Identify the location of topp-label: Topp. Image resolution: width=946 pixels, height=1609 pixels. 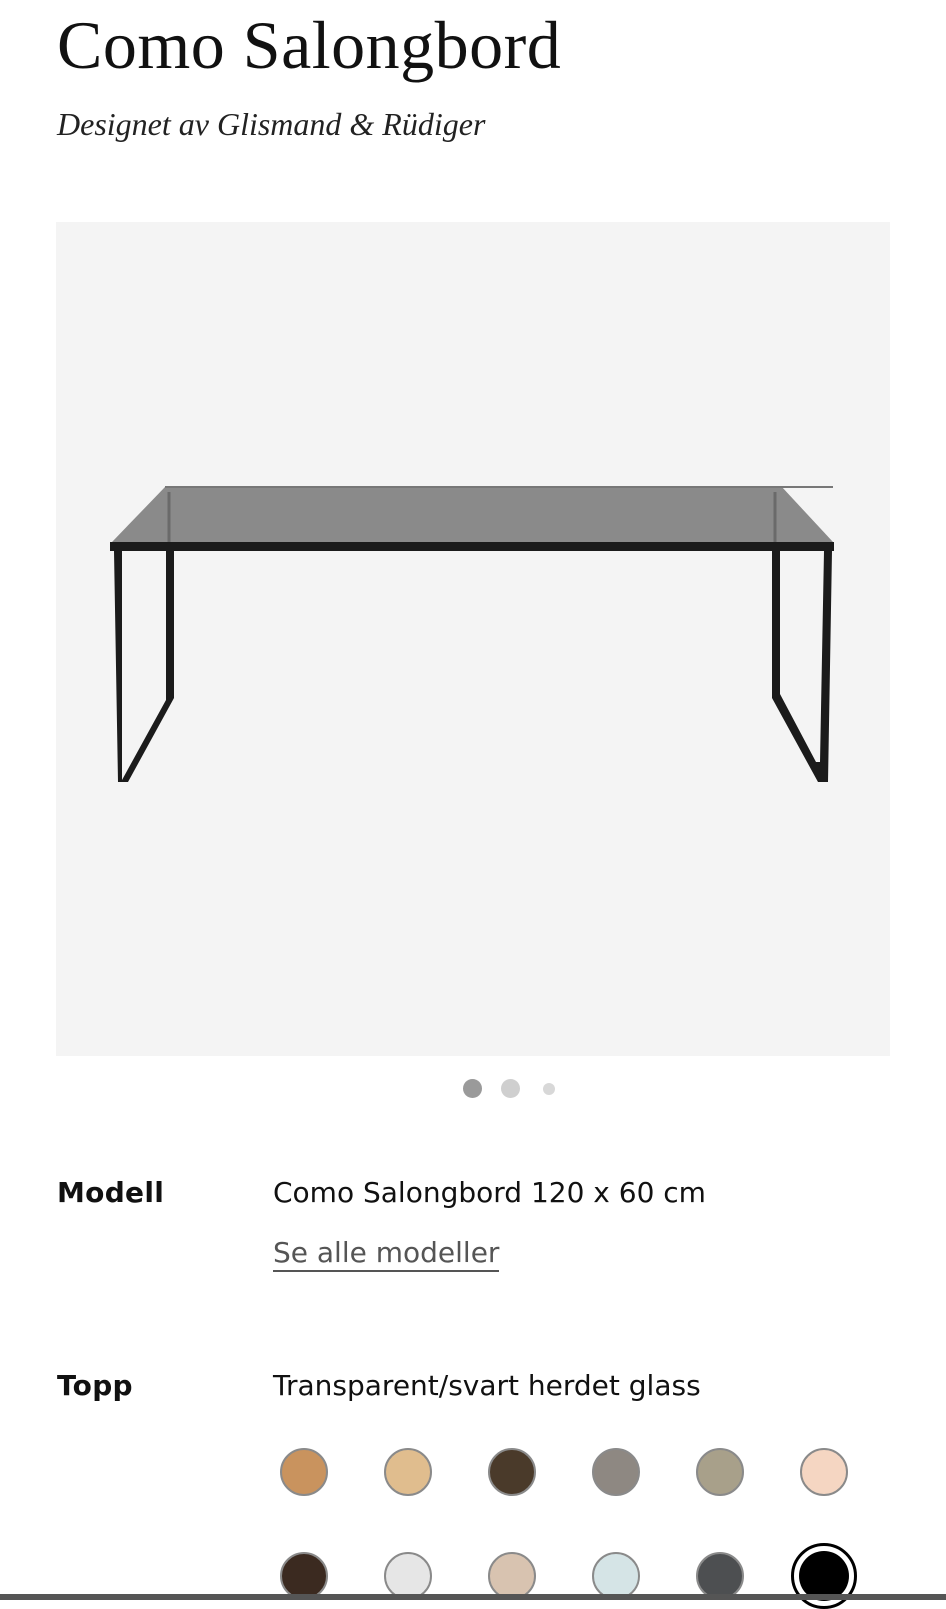
(95, 1385).